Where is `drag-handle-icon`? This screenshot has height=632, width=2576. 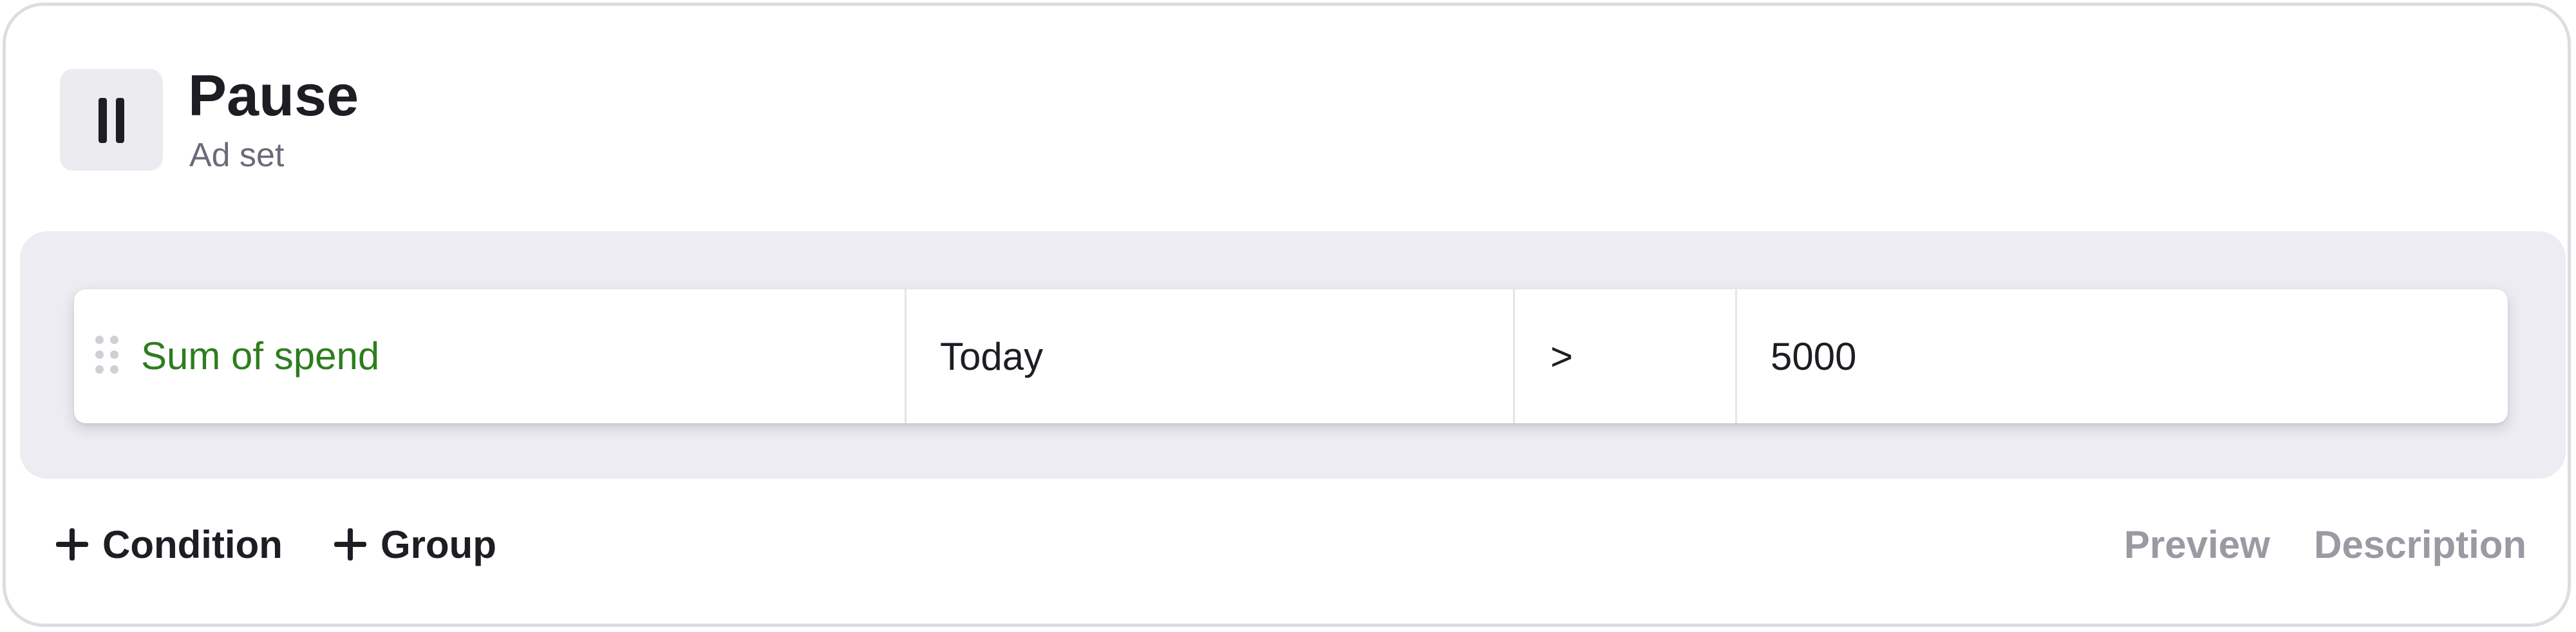 drag-handle-icon is located at coordinates (106, 355).